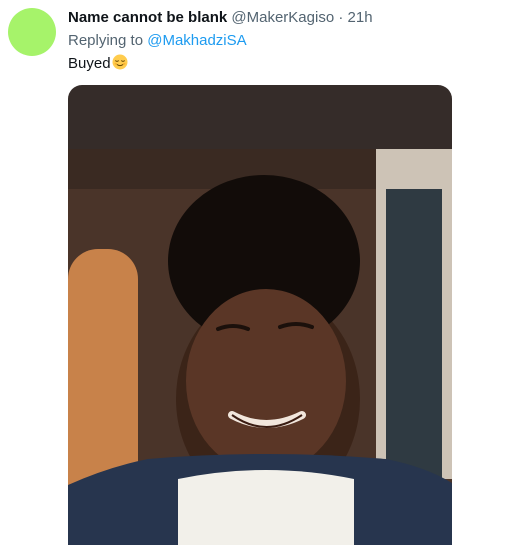 The width and height of the screenshot is (521, 545). I want to click on tweet-header: Name cannot be blank @MakerKagiso · 21h, so click(290, 18).